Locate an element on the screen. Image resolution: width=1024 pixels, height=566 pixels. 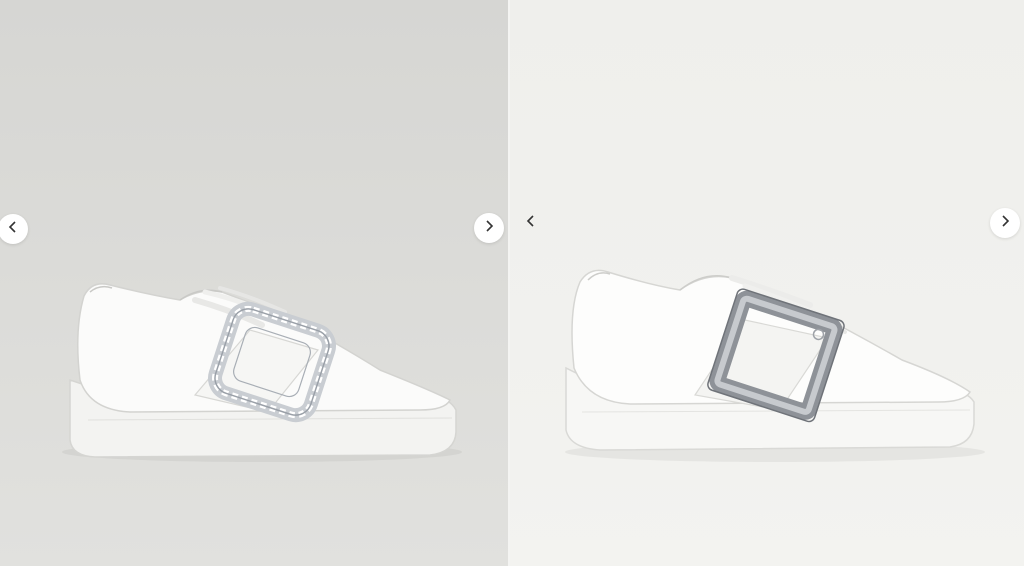
sneaker-crystal-buckle-image is located at coordinates (262, 372).